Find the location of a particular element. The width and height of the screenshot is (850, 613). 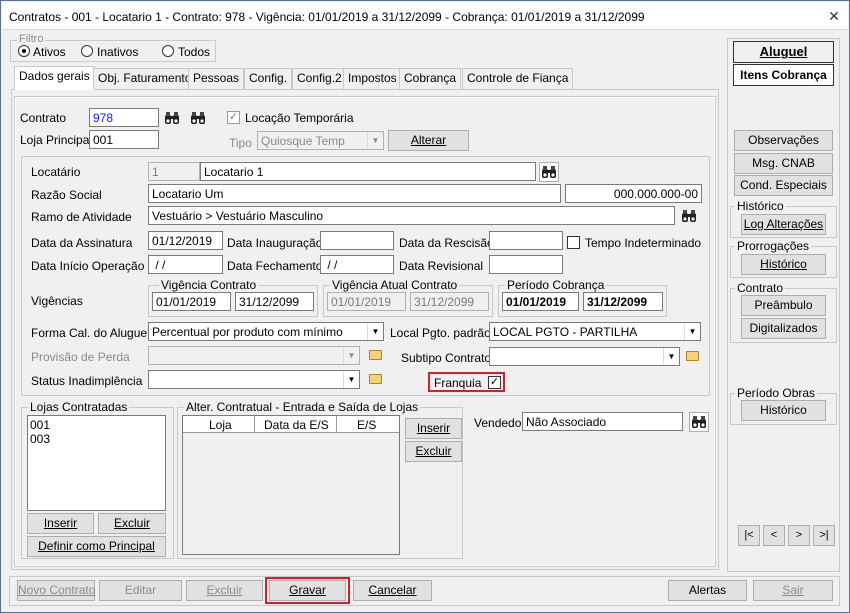

vigencia-atual-start: 01/01/2019 is located at coordinates (366, 301).